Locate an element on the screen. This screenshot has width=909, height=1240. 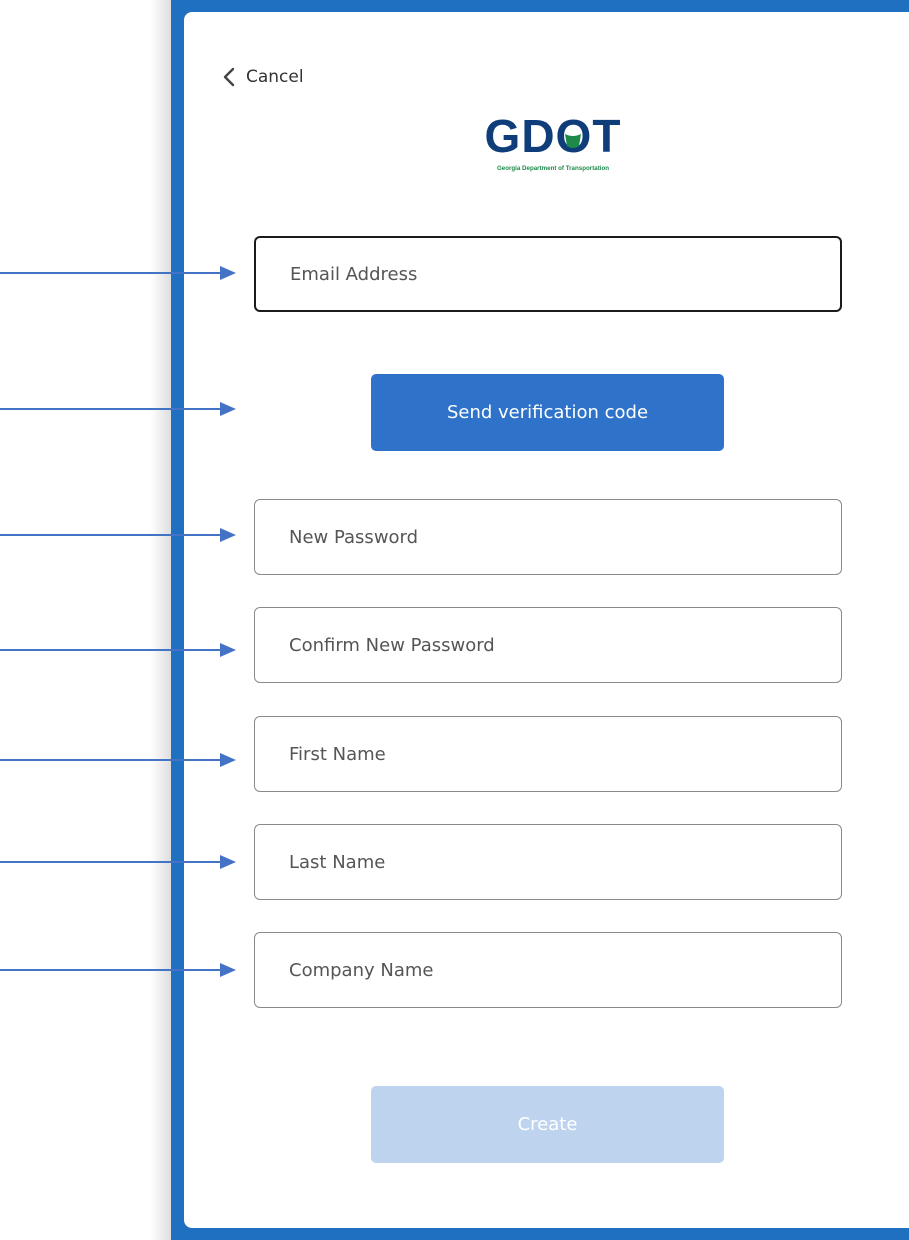
new-password-input is located at coordinates (548, 537).